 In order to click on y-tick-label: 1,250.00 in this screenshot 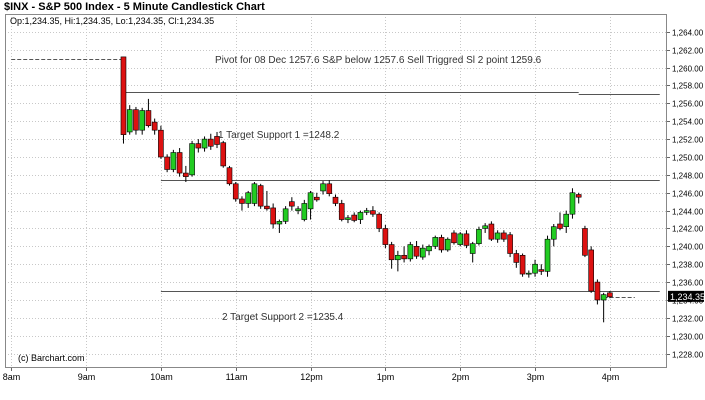, I will do `click(688, 158)`.